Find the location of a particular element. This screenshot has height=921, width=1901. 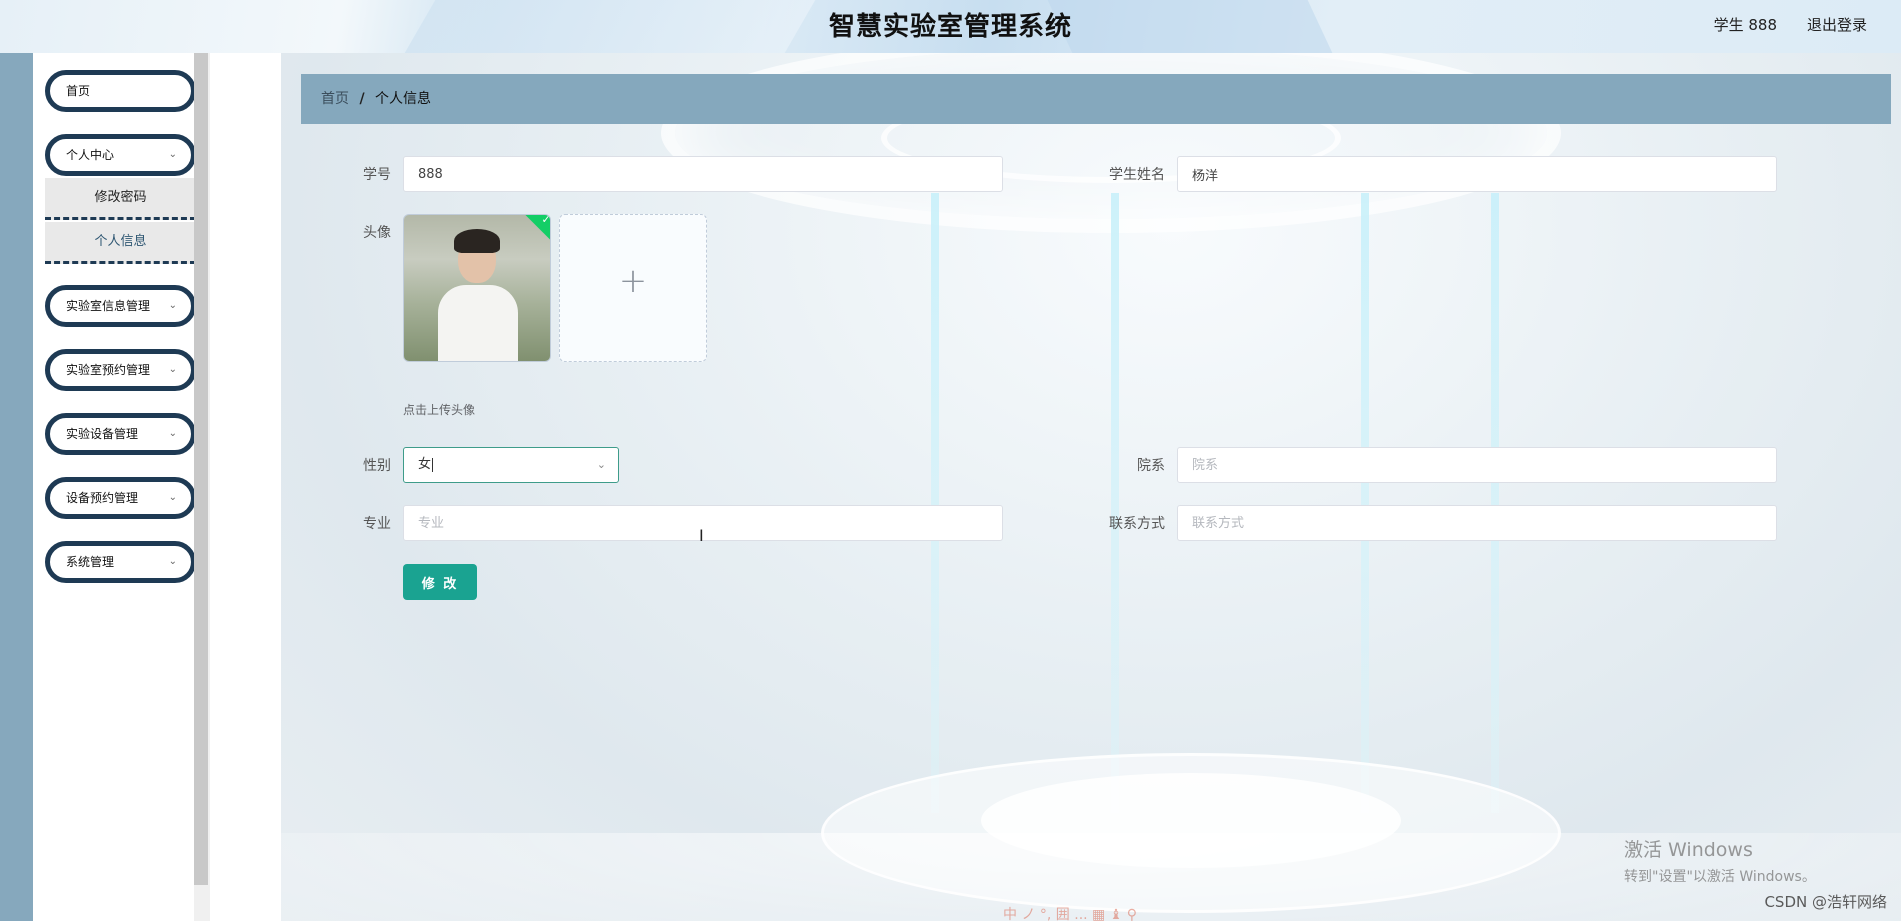

department-label: 院系 is located at coordinates (1151, 466).